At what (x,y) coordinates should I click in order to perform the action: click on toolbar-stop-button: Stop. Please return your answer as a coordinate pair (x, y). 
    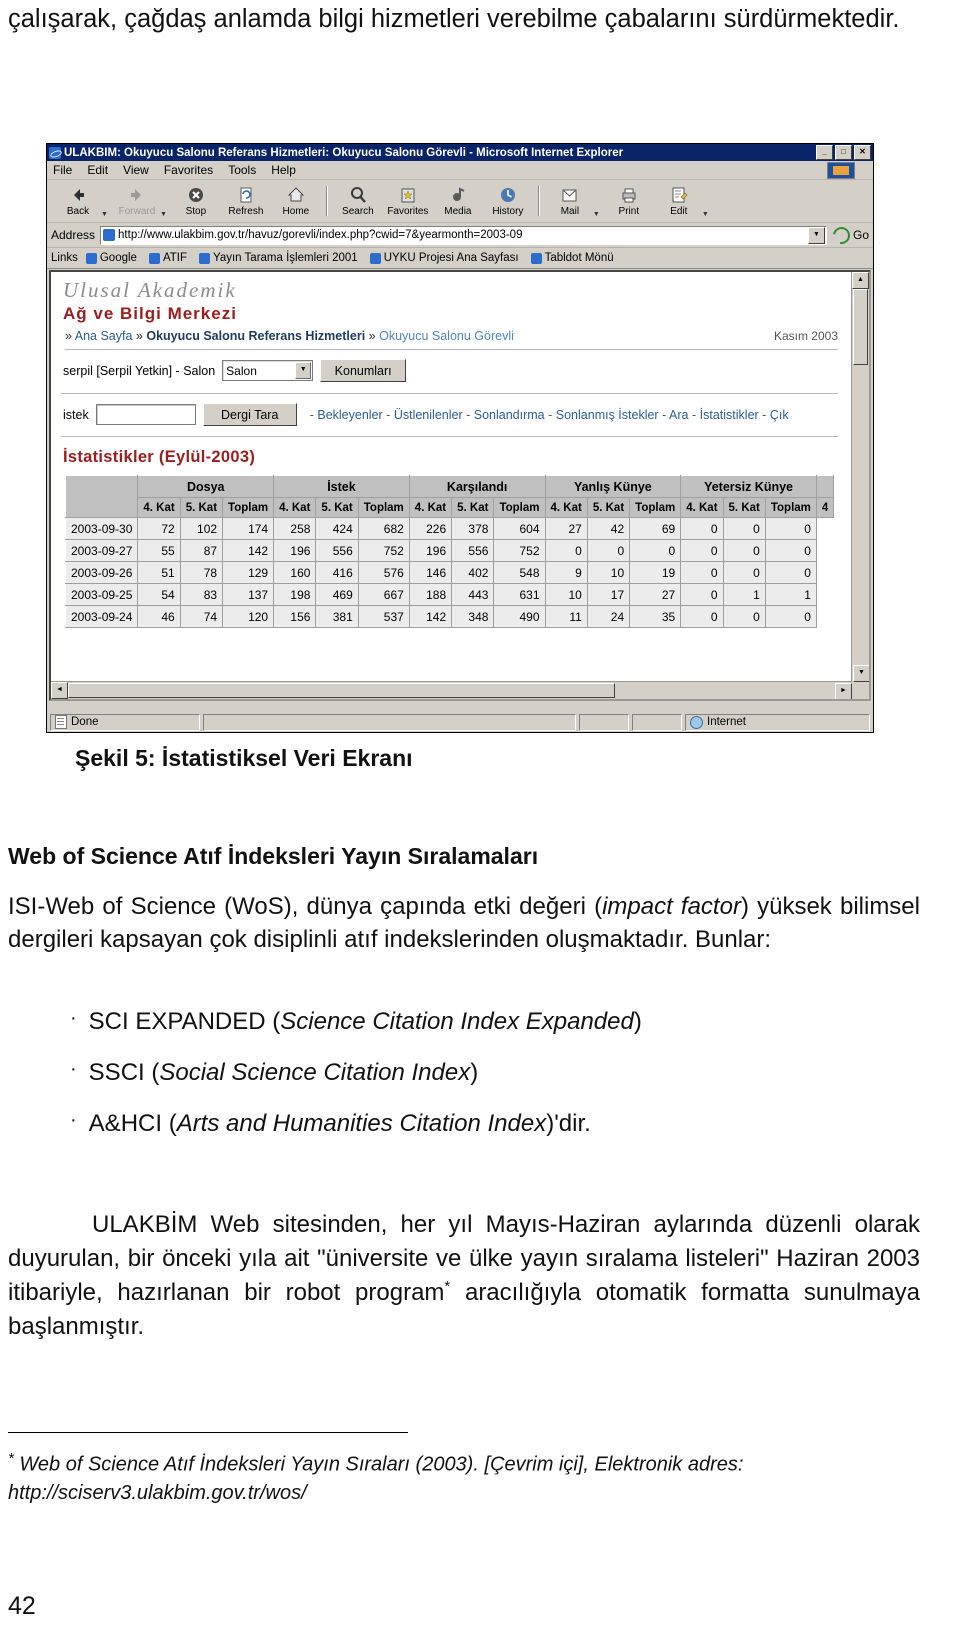
    Looking at the image, I should click on (196, 201).